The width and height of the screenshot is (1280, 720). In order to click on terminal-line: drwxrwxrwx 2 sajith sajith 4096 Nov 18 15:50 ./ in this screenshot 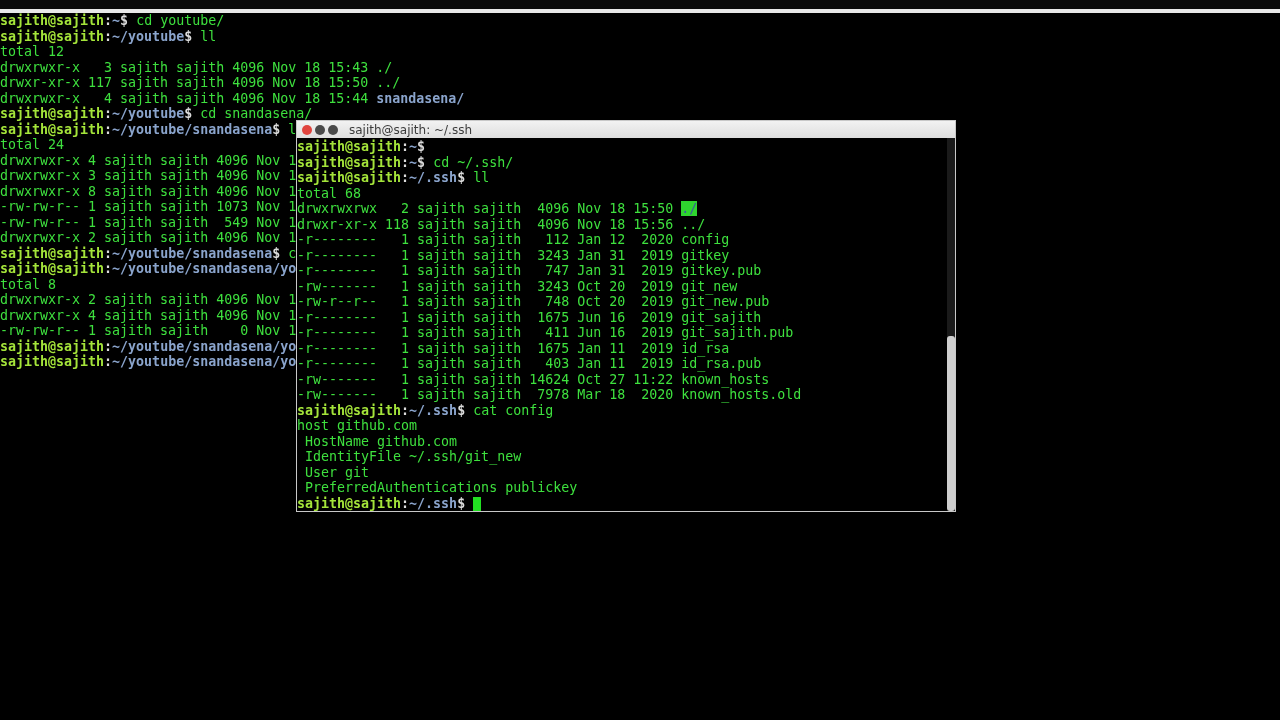, I will do `click(497, 209)`.